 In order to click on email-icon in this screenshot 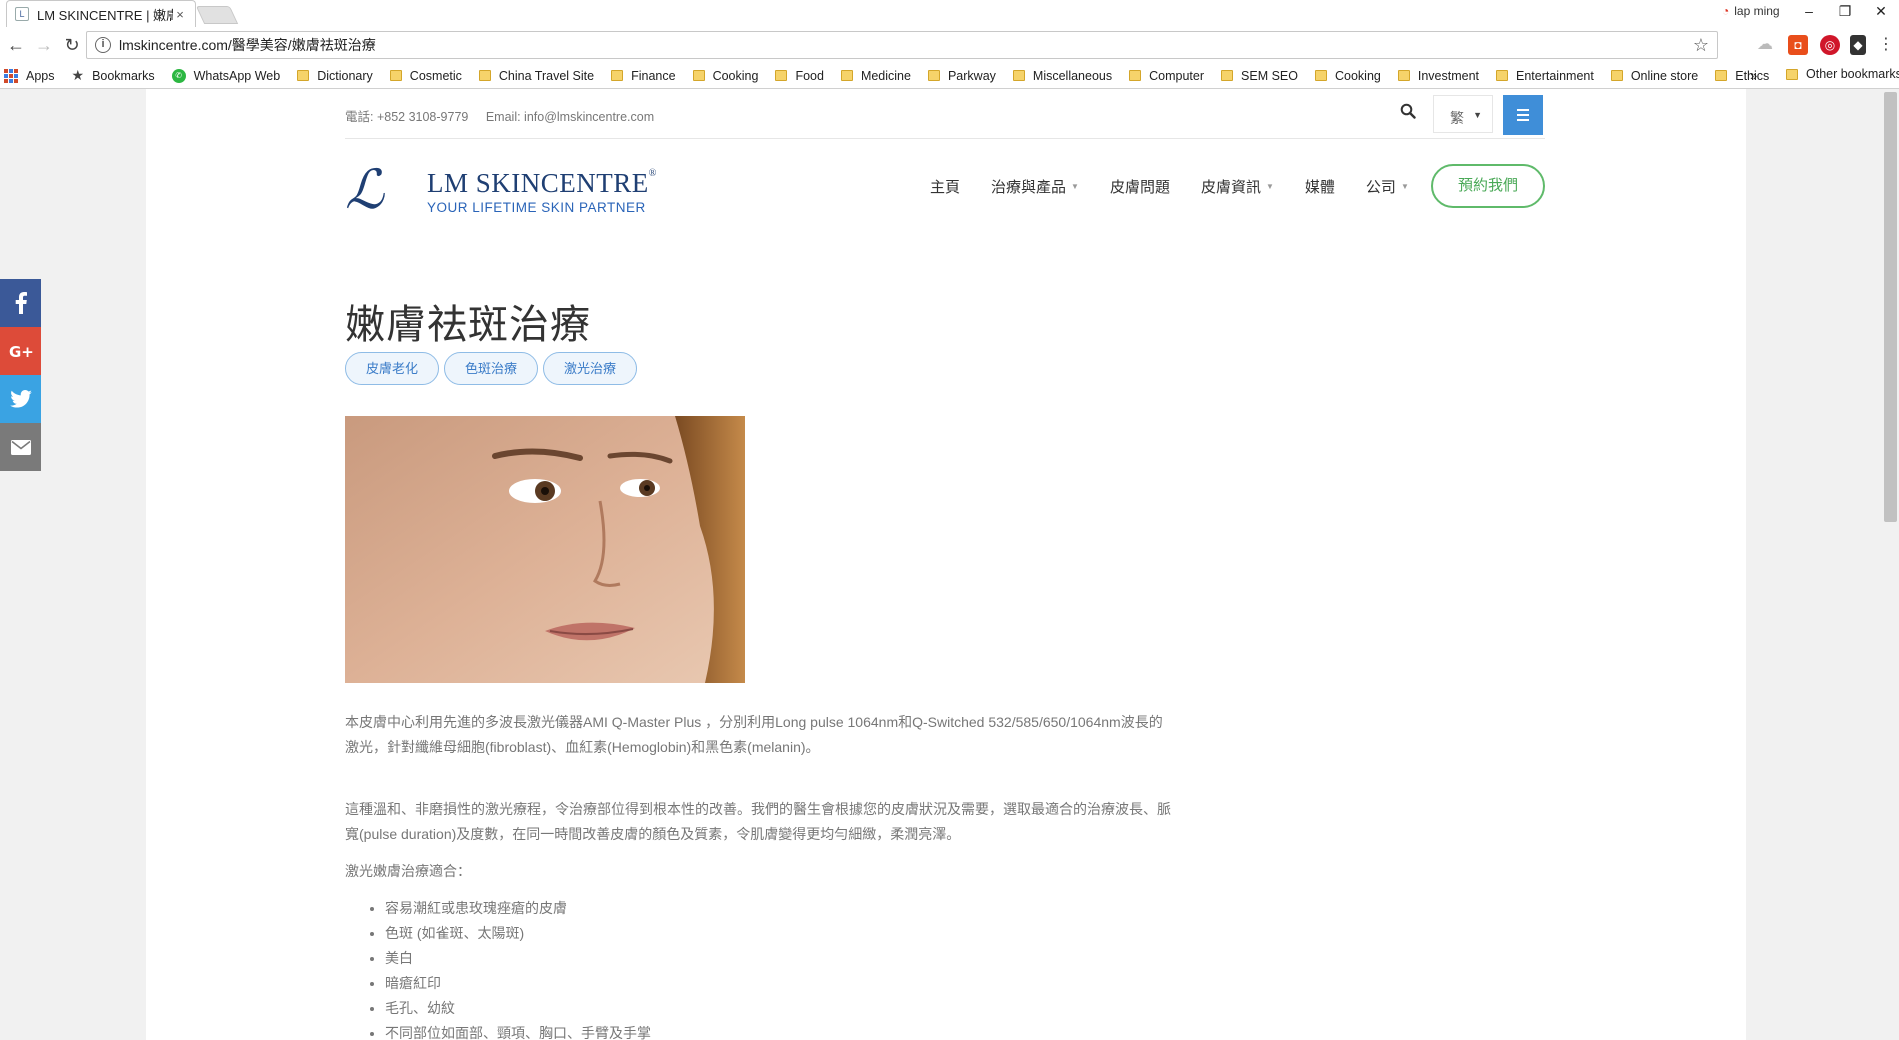, I will do `click(20, 447)`.